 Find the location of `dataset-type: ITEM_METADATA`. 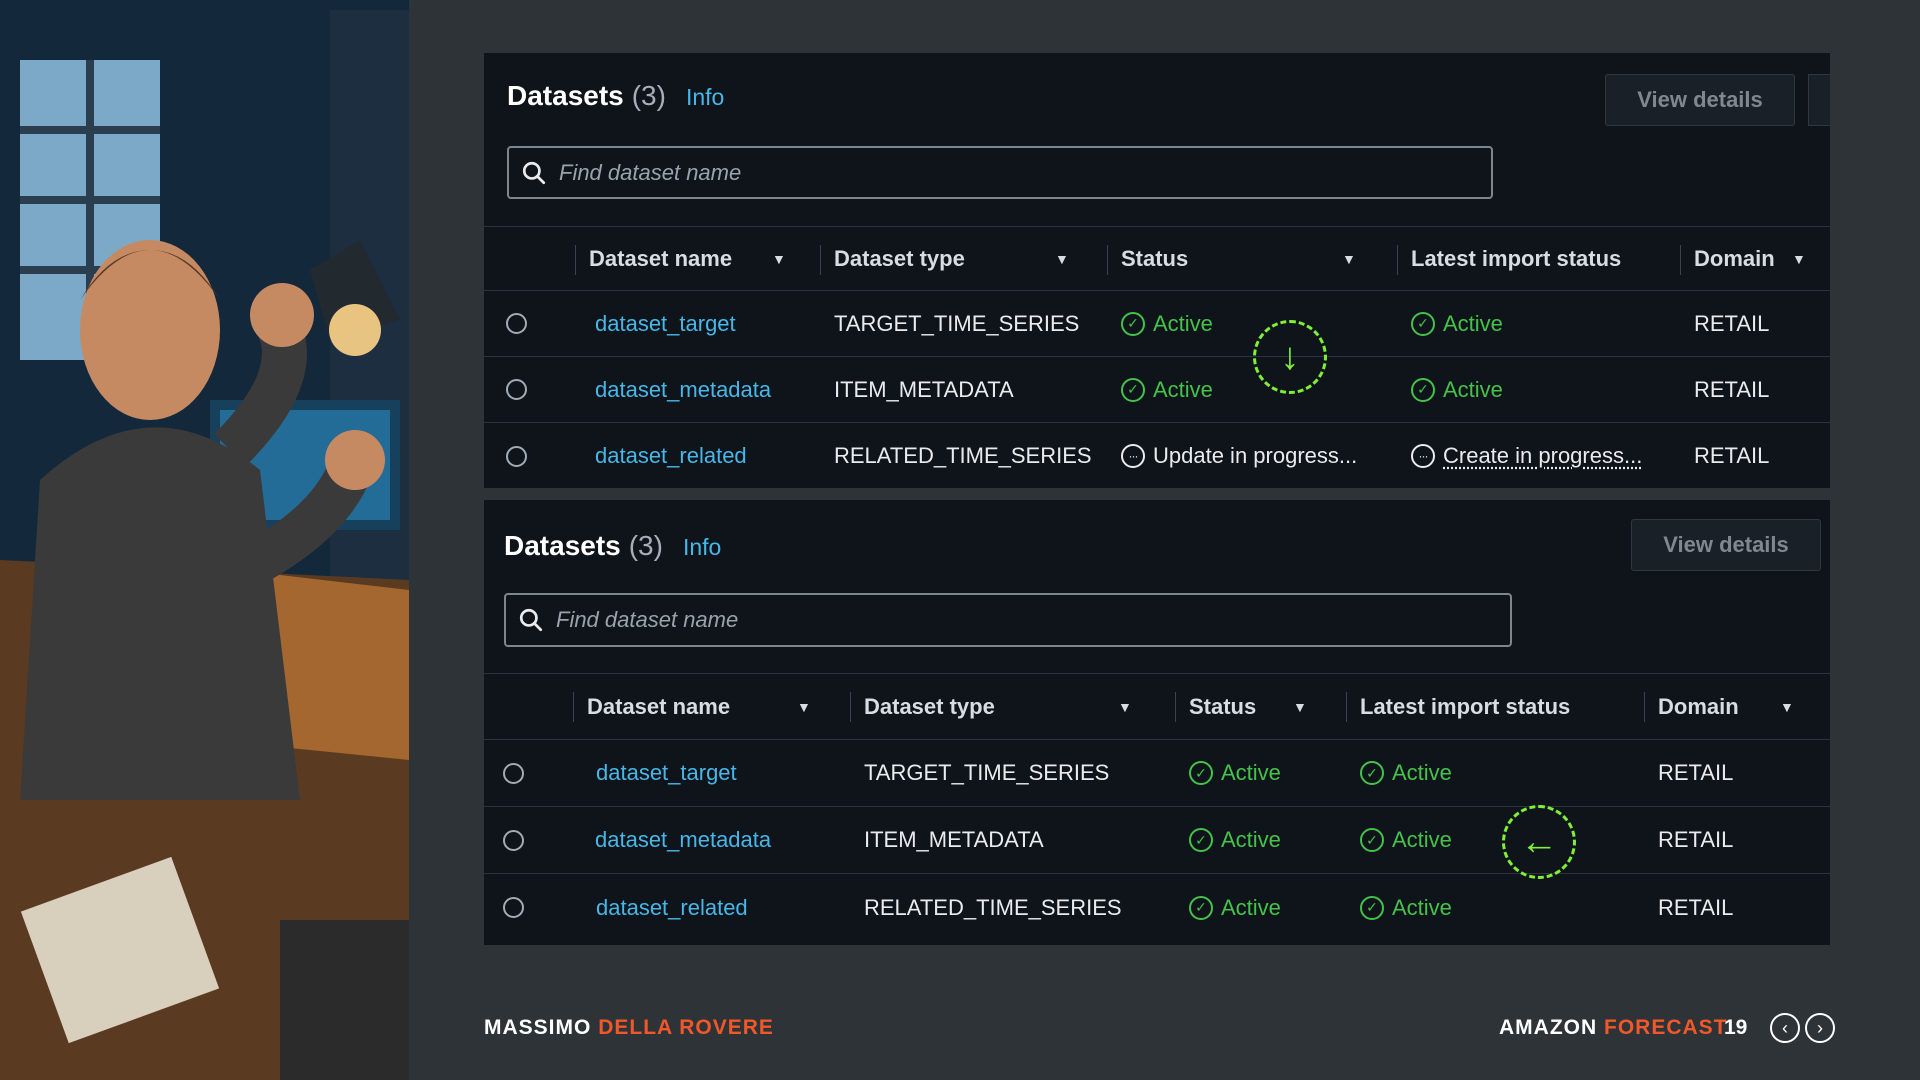

dataset-type: ITEM_METADATA is located at coordinates (954, 839).